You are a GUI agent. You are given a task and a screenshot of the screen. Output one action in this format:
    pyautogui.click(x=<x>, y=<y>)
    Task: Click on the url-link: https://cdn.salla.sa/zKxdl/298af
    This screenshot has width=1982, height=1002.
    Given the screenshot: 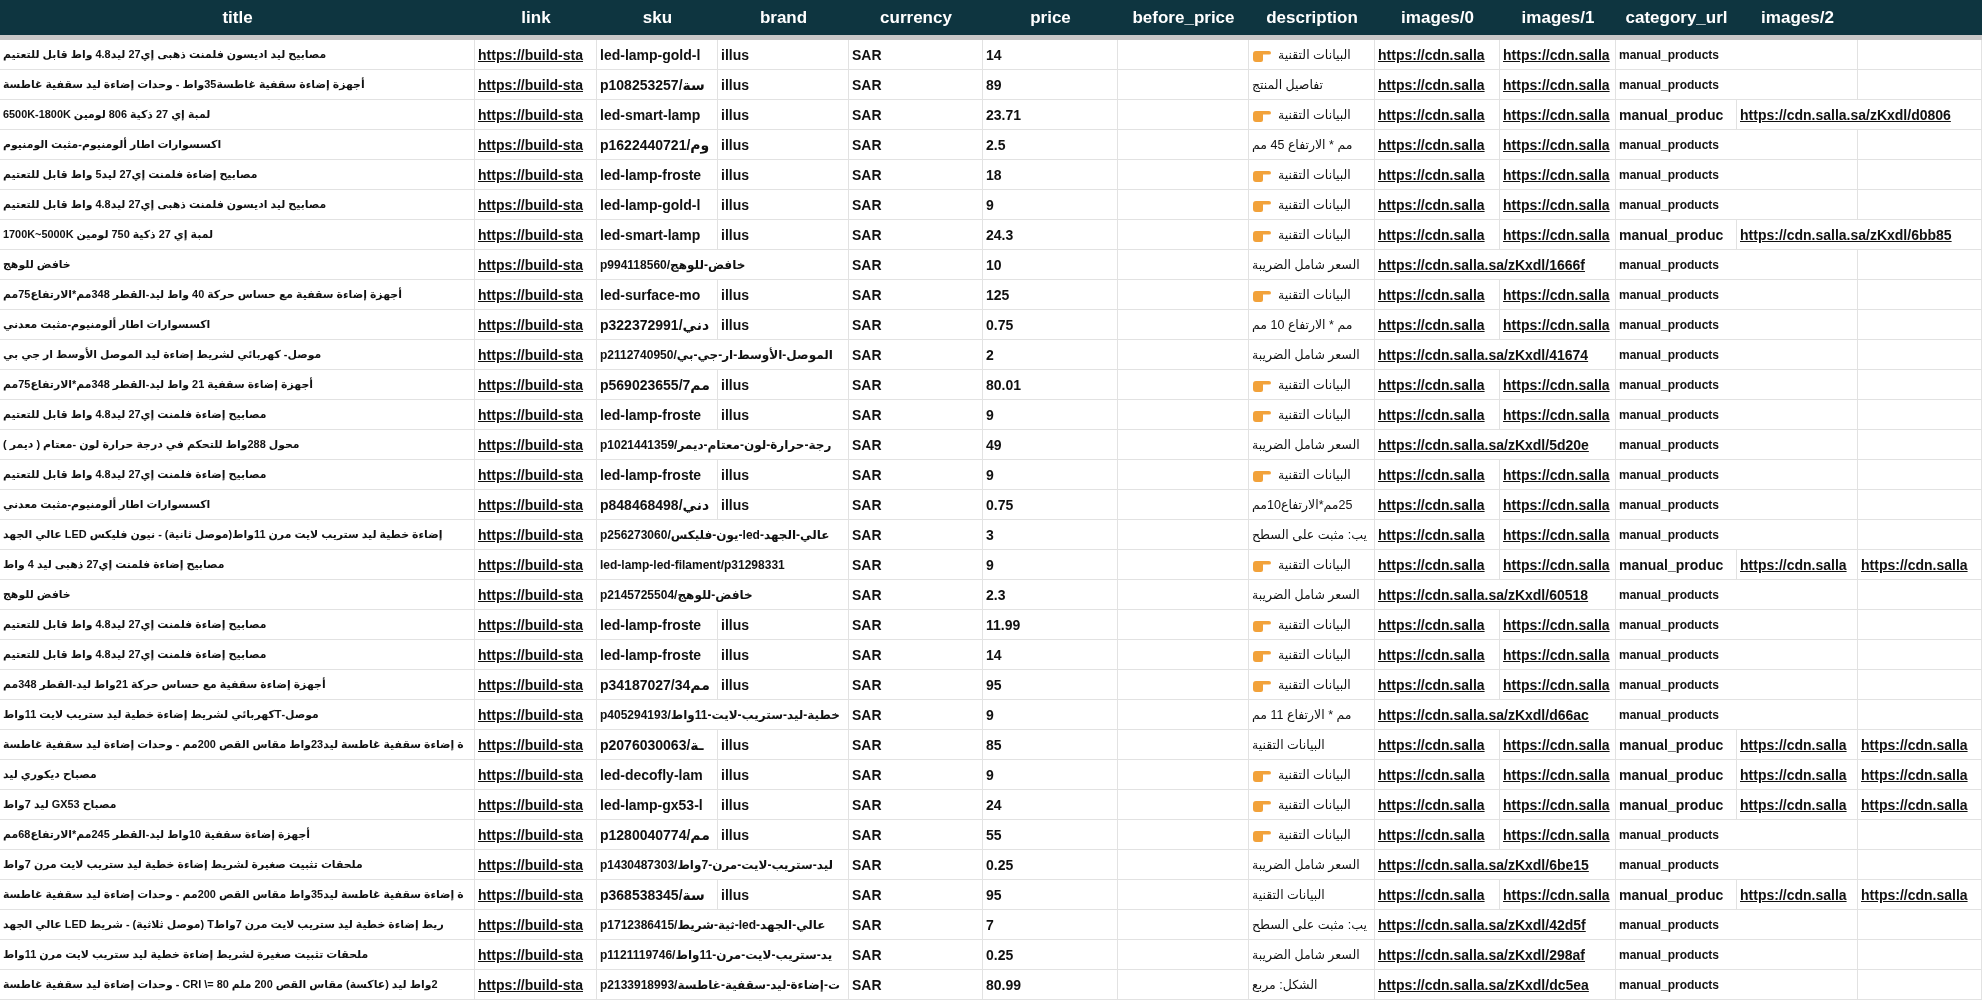 What is the action you would take?
    pyautogui.click(x=1481, y=954)
    